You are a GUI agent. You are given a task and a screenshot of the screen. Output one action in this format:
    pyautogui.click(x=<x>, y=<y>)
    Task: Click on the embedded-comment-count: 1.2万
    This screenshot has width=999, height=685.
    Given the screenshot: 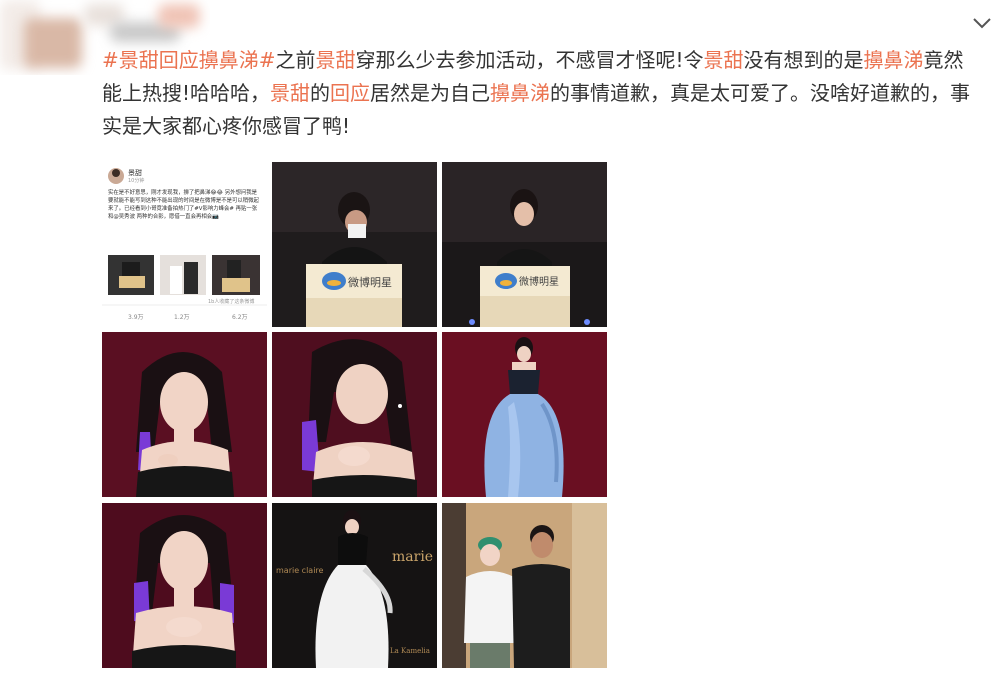 What is the action you would take?
    pyautogui.click(x=182, y=317)
    